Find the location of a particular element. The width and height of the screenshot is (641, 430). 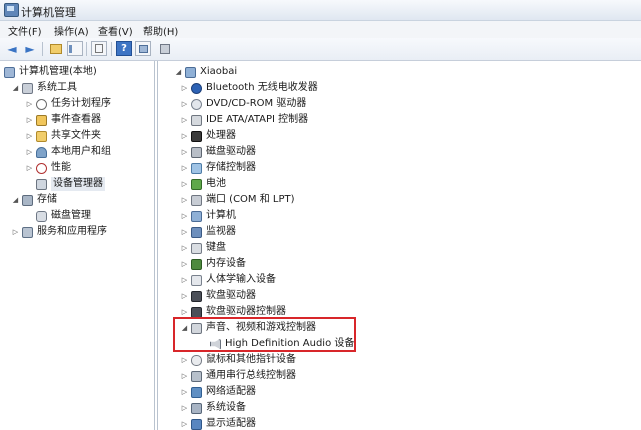

monitor-icon is located at coordinates (196, 232).